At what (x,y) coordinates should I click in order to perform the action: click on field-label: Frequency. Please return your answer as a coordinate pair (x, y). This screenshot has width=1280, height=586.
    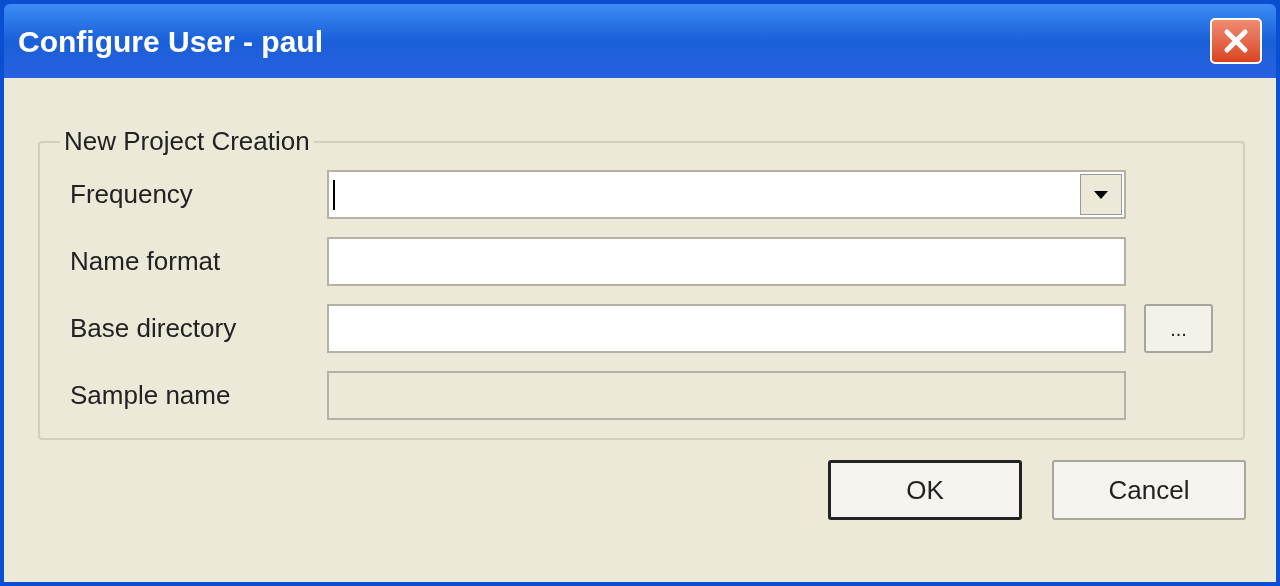
    Looking at the image, I should click on (132, 194).